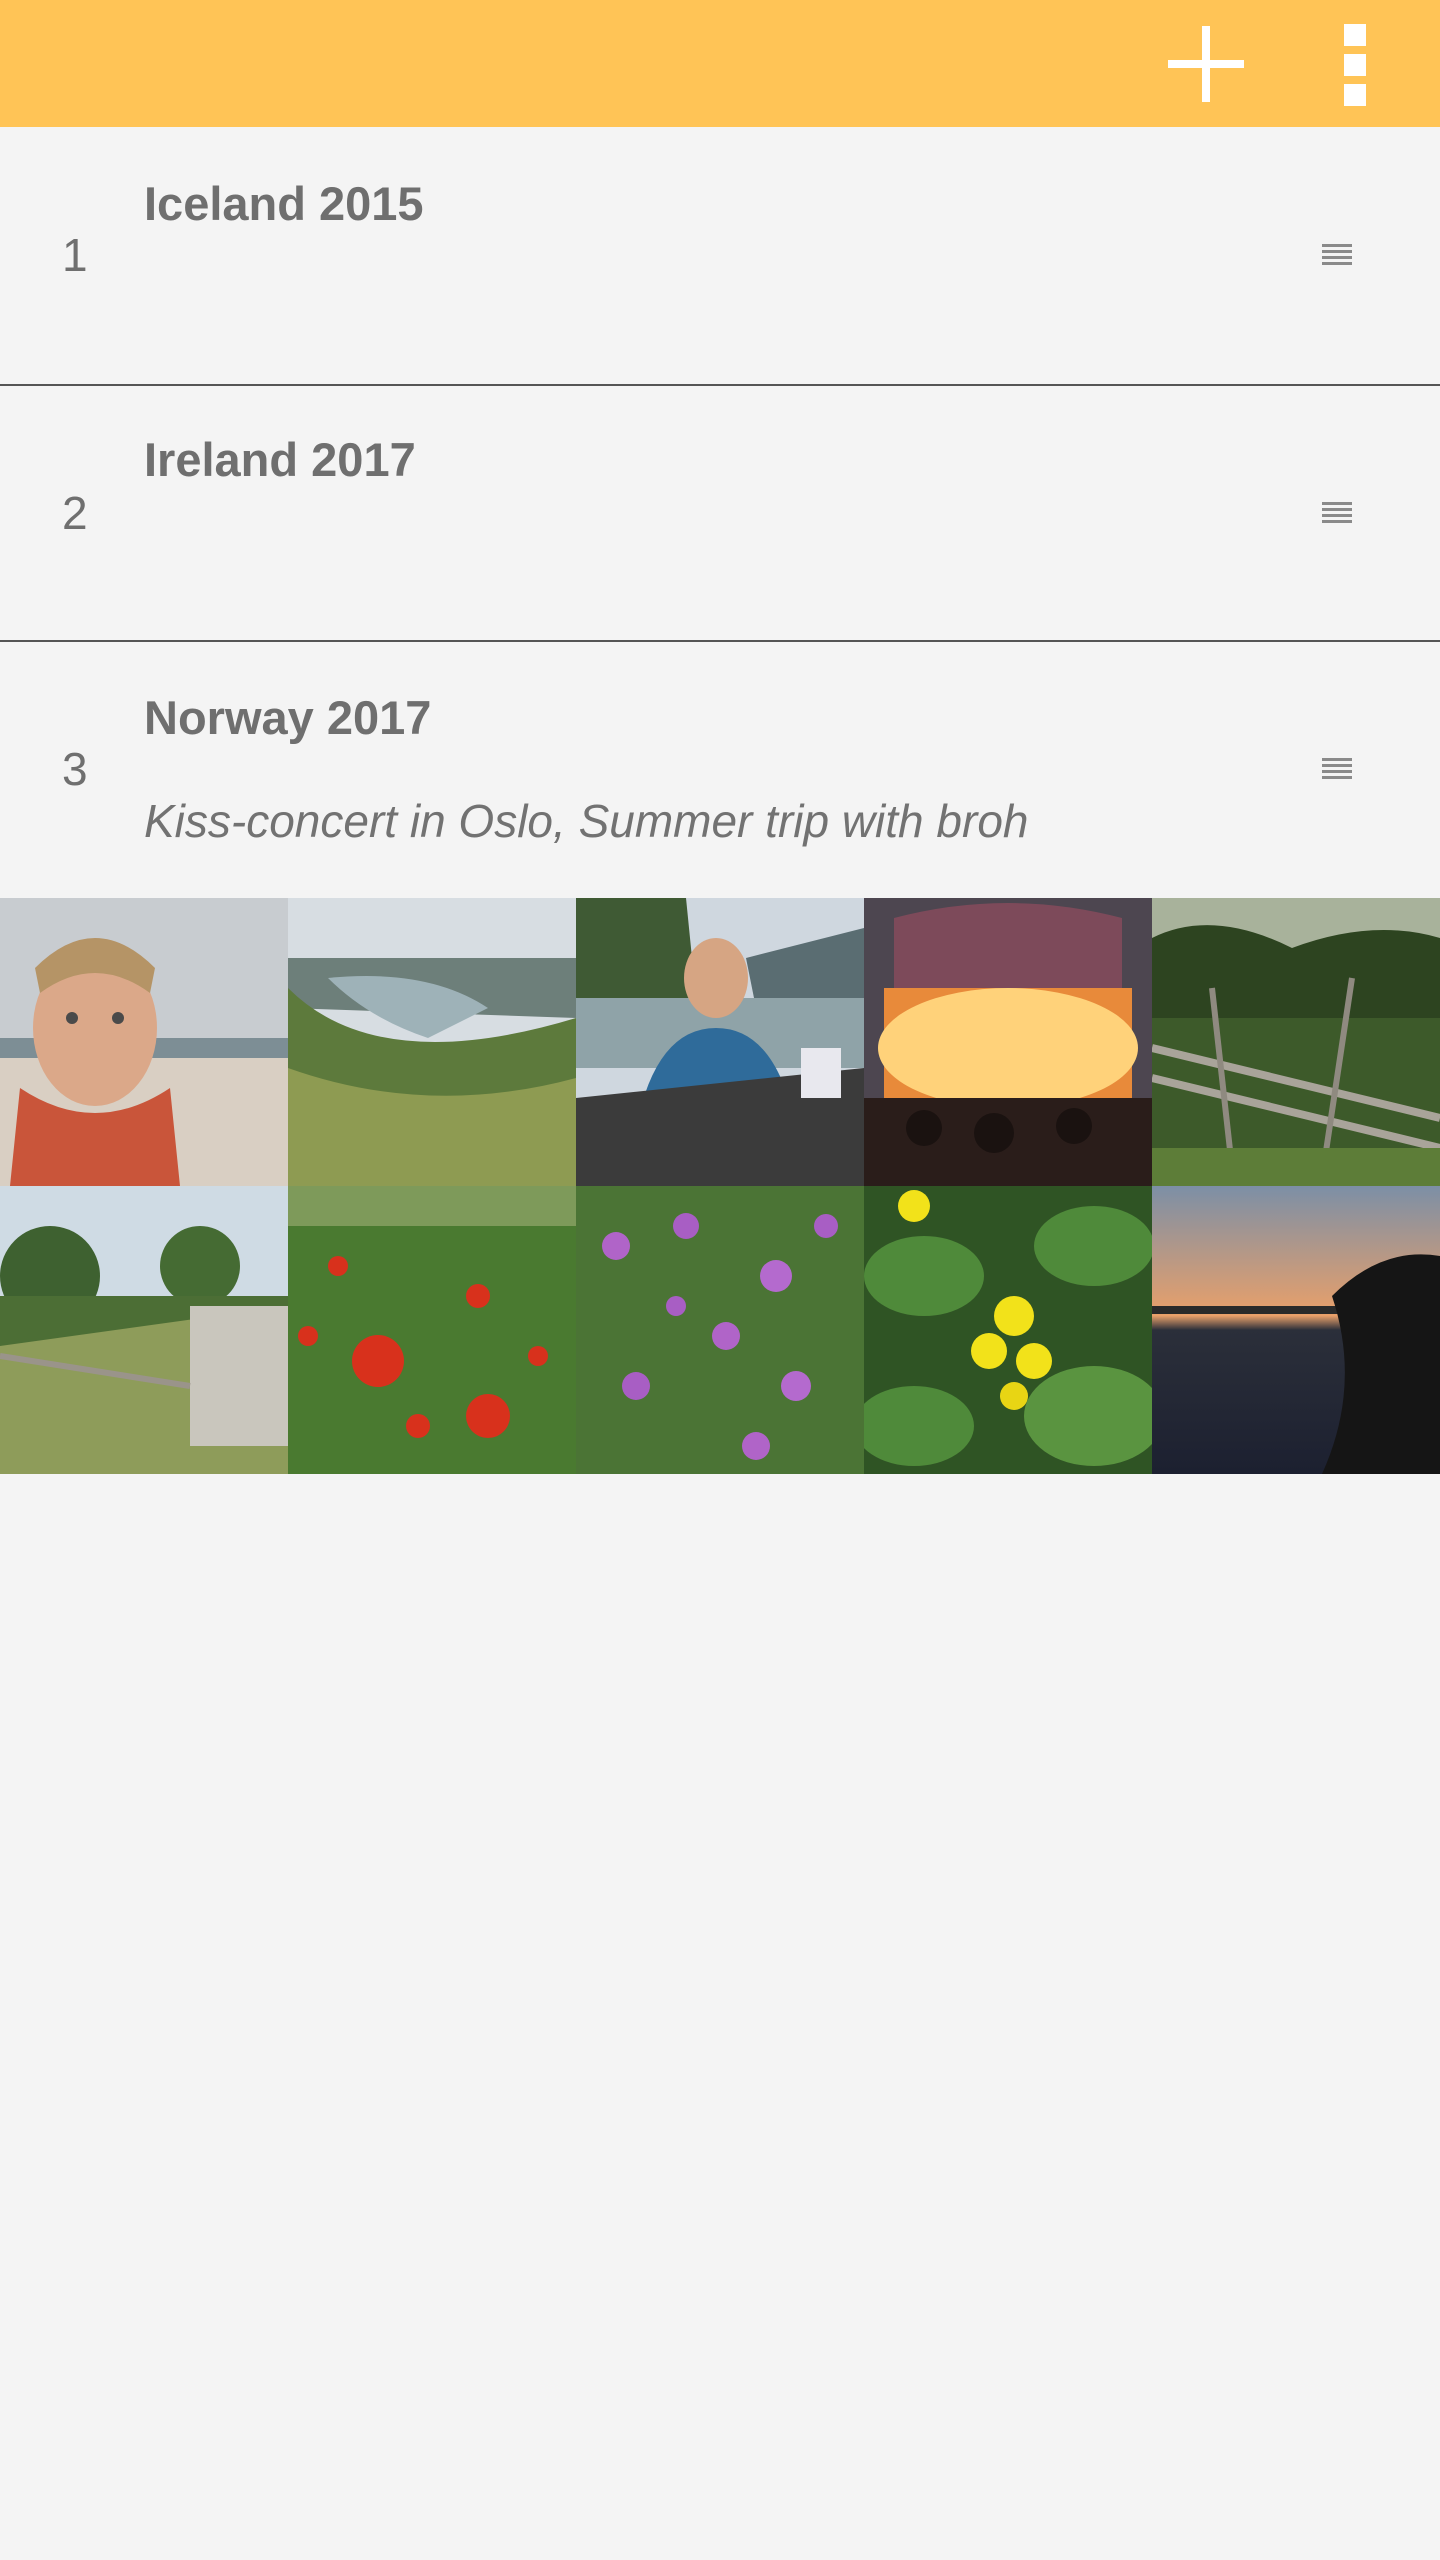 Image resolution: width=1440 pixels, height=2560 pixels. I want to click on photo-fjord-valley, so click(432, 1042).